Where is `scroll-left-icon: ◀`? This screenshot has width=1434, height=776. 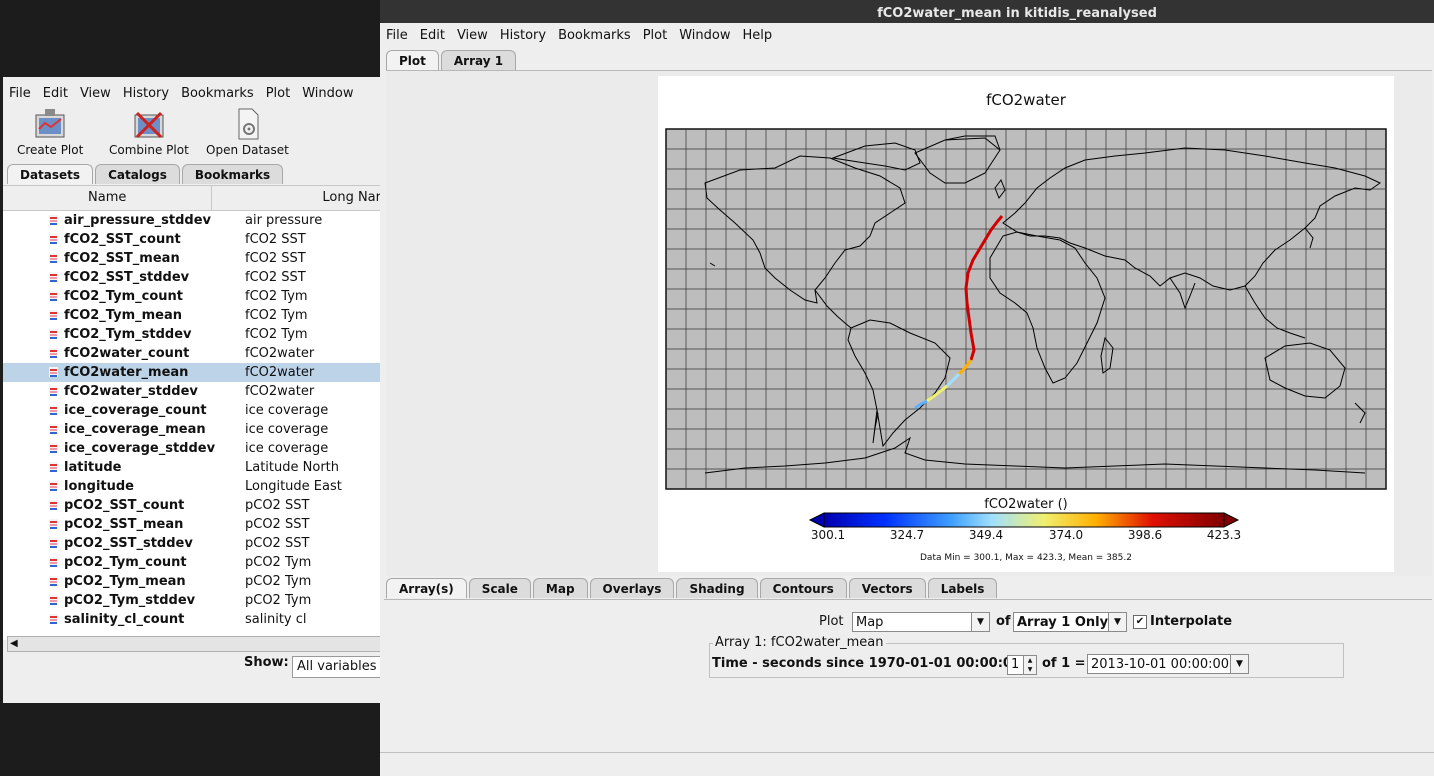
scroll-left-icon: ◀ is located at coordinates (14, 643).